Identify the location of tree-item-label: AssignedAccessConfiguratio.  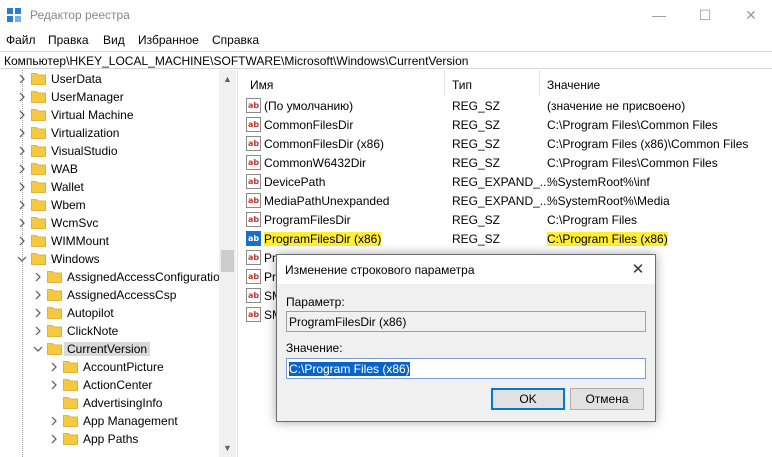
(143, 277).